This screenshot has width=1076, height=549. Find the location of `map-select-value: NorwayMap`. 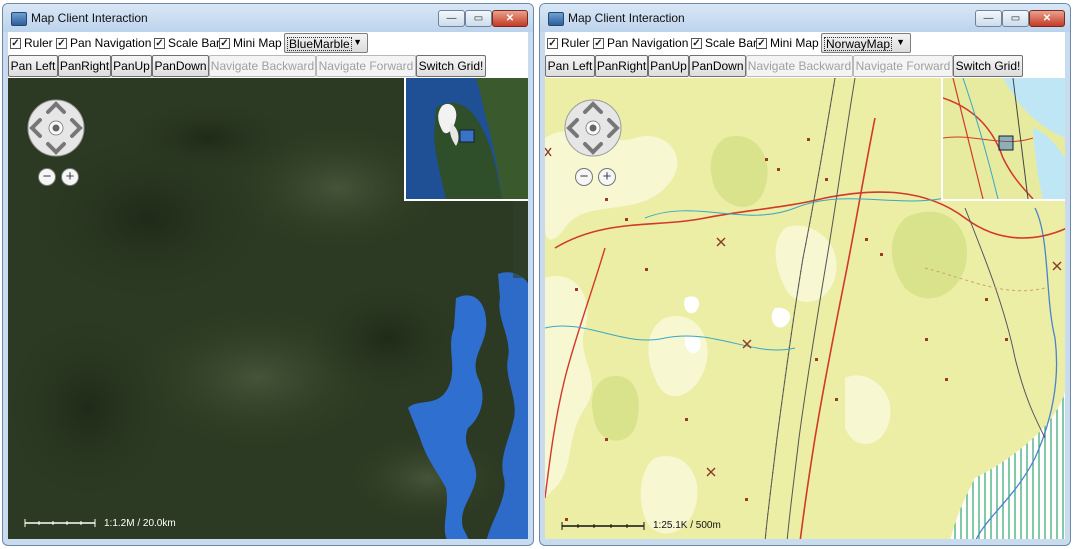

map-select-value: NorwayMap is located at coordinates (858, 44).